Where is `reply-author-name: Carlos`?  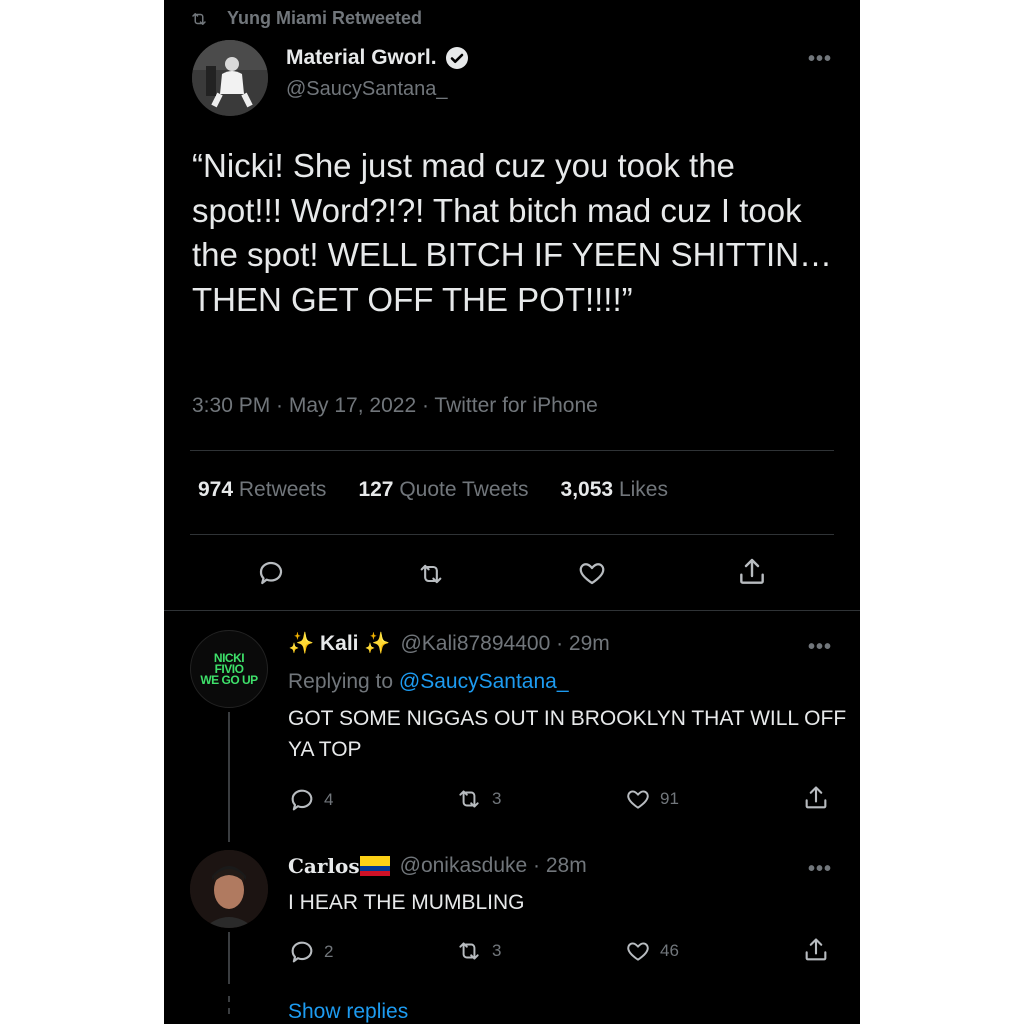 reply-author-name: Carlos is located at coordinates (324, 866).